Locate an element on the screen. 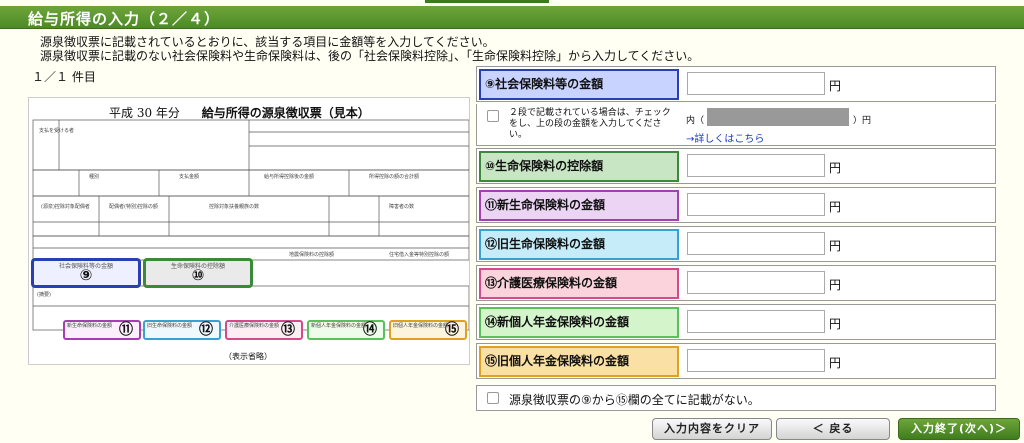  no-entries-checkbox is located at coordinates (493, 398).